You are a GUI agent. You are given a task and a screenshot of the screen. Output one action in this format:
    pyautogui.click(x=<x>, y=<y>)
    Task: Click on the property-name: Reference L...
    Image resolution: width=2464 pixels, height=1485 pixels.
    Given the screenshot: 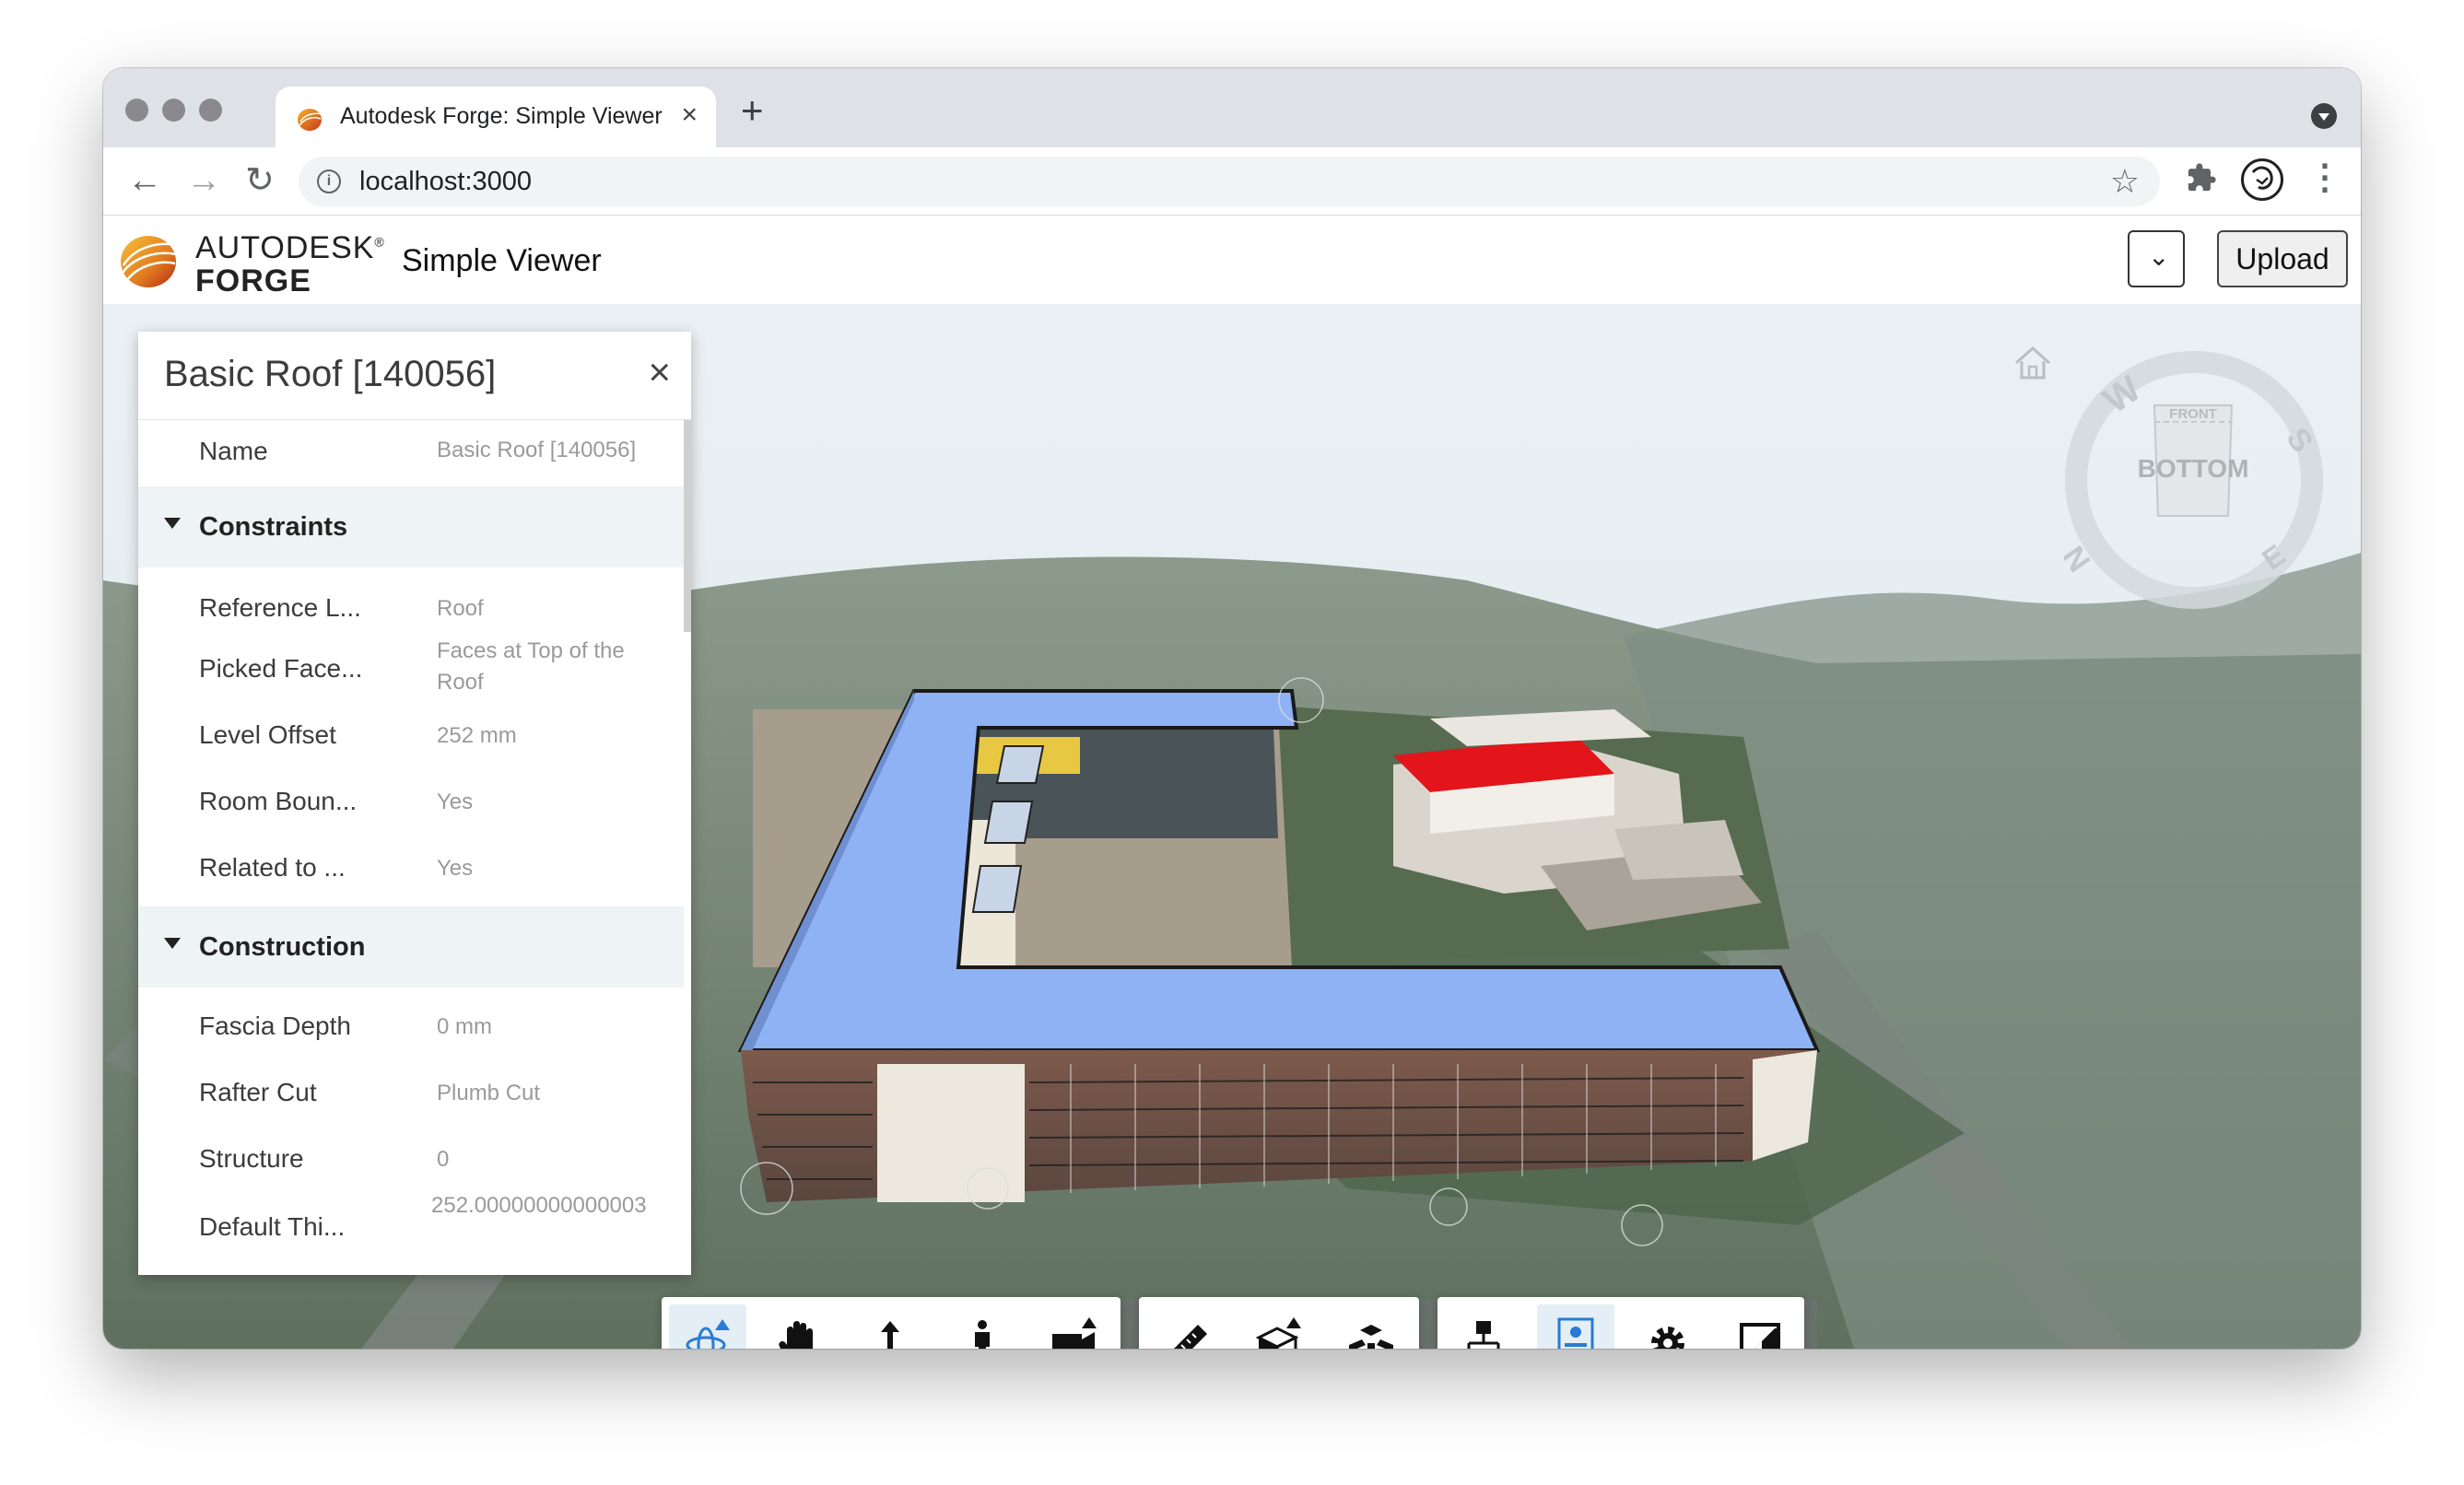 What is the action you would take?
    pyautogui.click(x=280, y=607)
    